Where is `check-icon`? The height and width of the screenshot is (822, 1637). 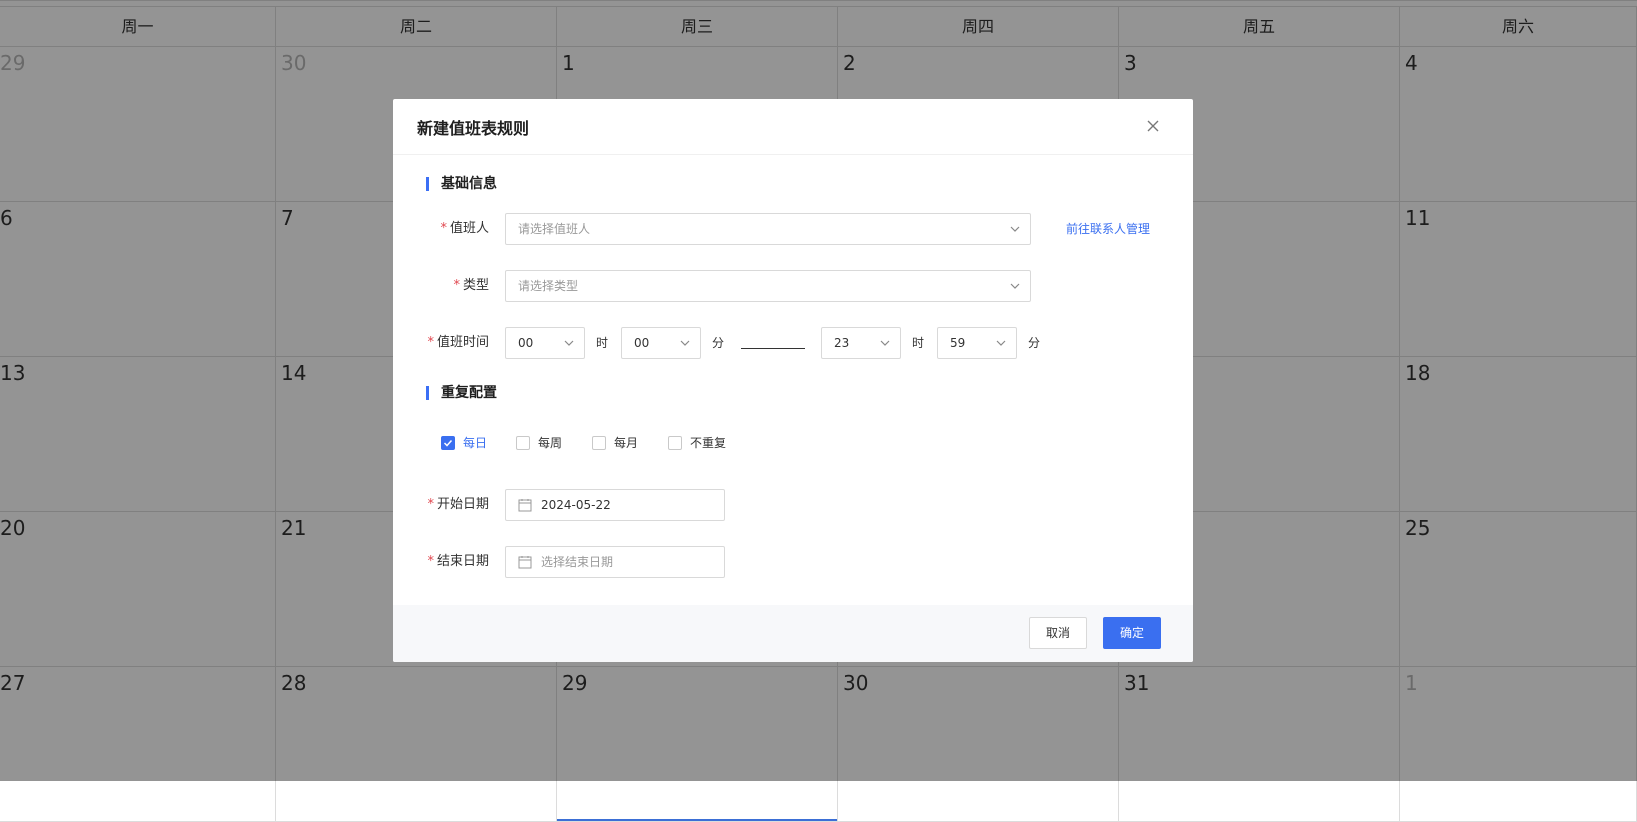
check-icon is located at coordinates (448, 443).